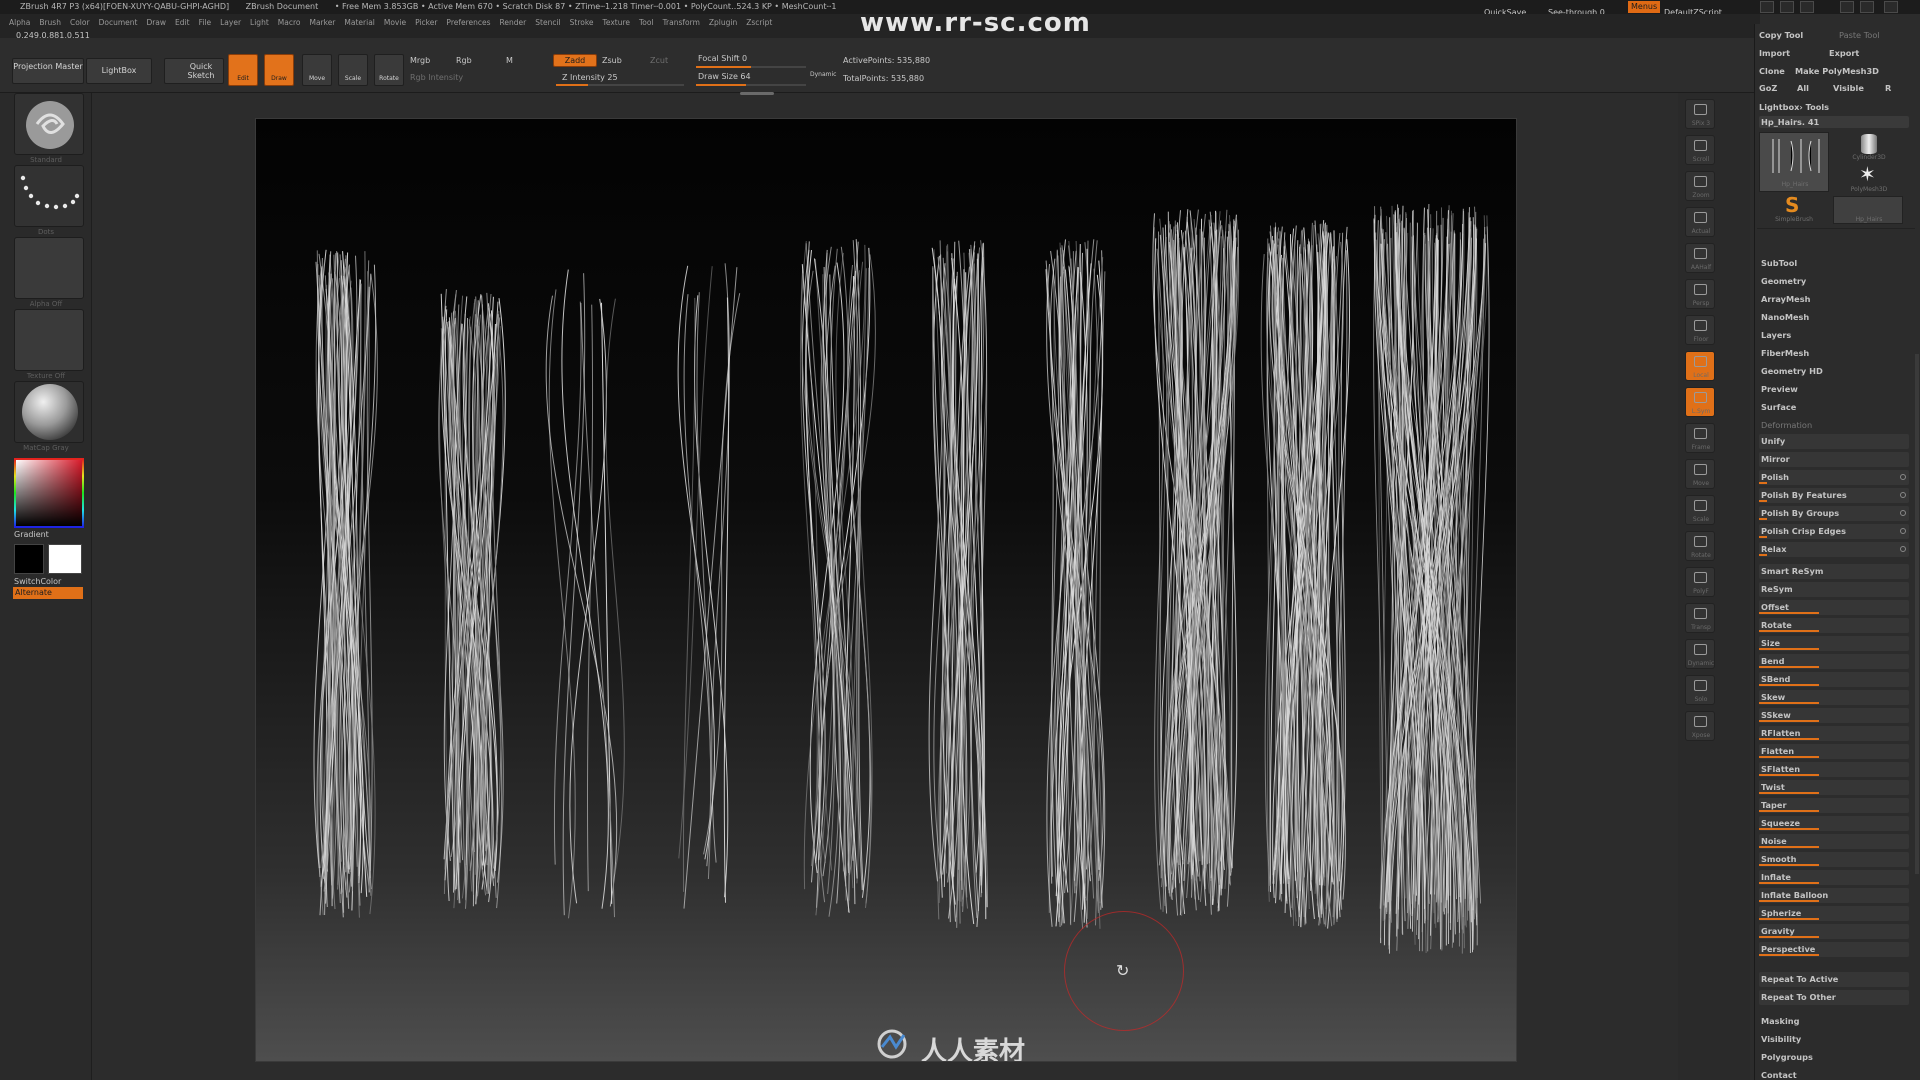  What do you see at coordinates (1786, 425) in the screenshot?
I see `palette-section-deformation: Deformation` at bounding box center [1786, 425].